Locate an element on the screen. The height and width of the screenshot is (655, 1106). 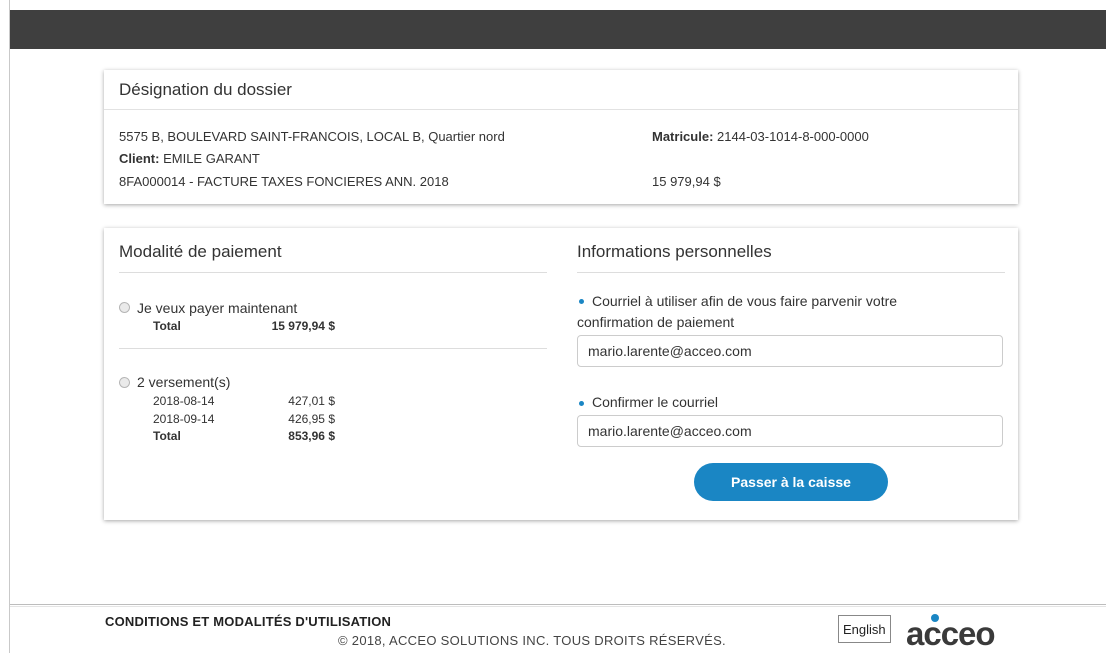
personal-info-divider is located at coordinates (791, 272).